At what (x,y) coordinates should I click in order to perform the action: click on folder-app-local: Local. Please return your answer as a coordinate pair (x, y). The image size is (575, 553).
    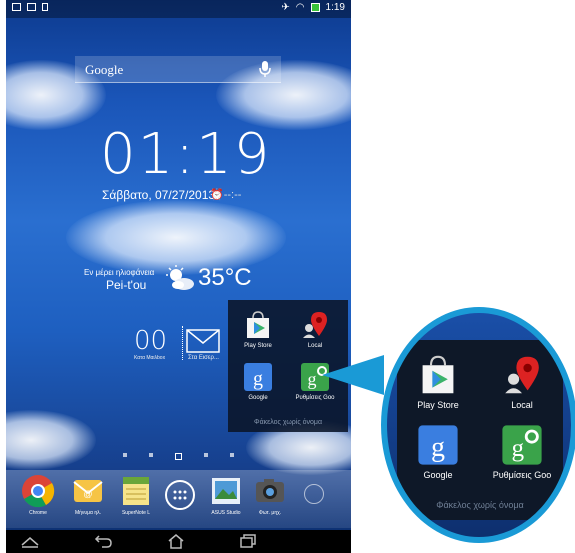
    Looking at the image, I should click on (315, 329).